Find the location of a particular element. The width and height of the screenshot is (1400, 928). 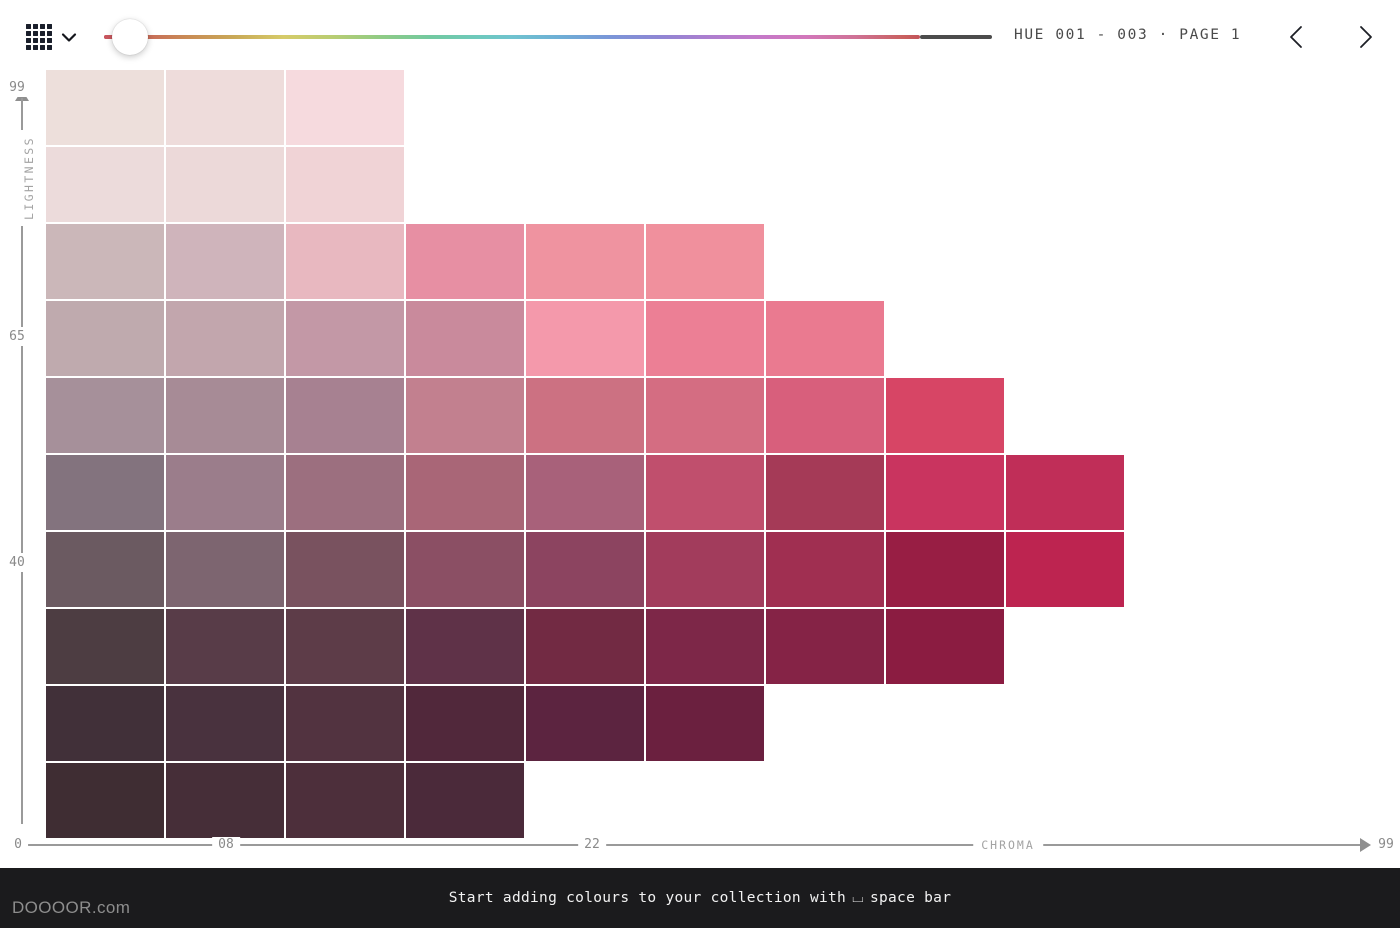

space-bar-icon: ⌴ is located at coordinates (858, 898).